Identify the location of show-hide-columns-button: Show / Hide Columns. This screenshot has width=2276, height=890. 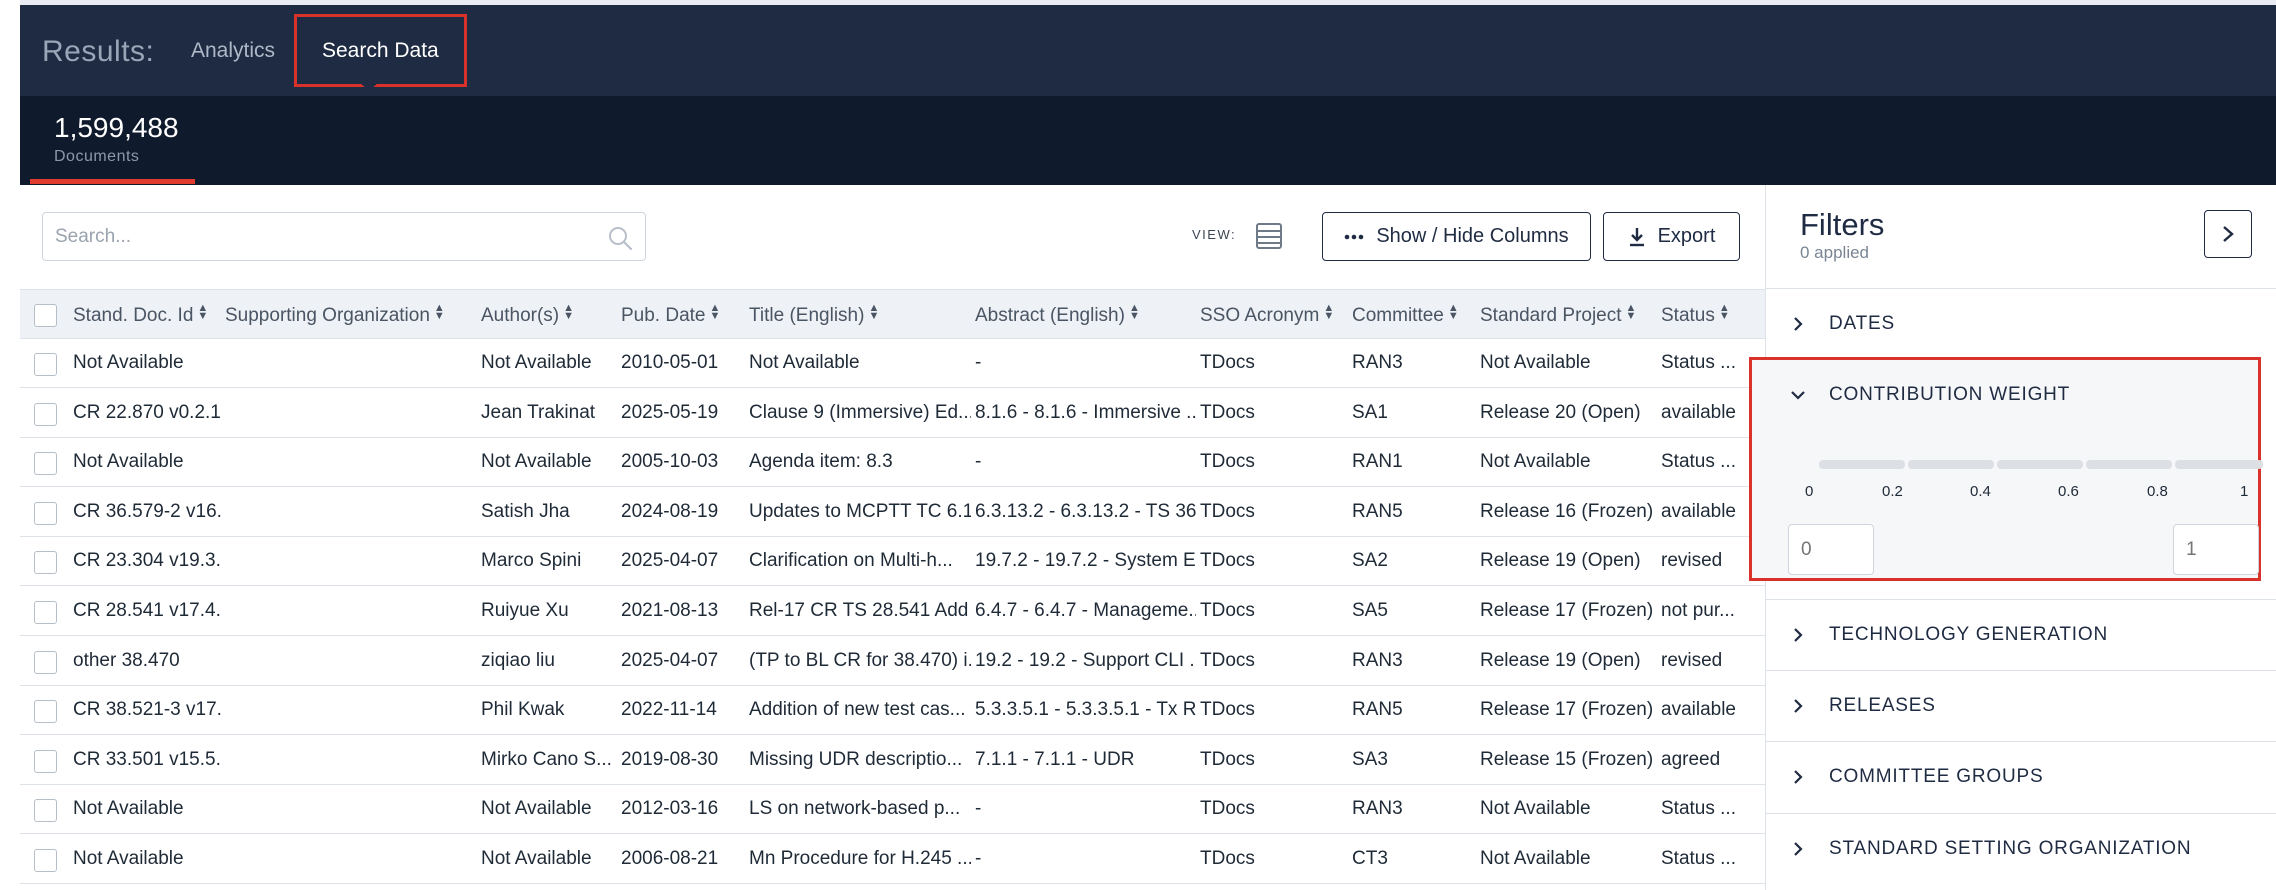
(1456, 236).